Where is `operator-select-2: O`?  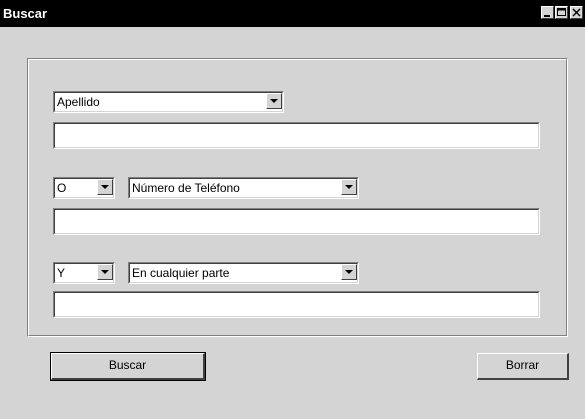
operator-select-2: O is located at coordinates (84, 188).